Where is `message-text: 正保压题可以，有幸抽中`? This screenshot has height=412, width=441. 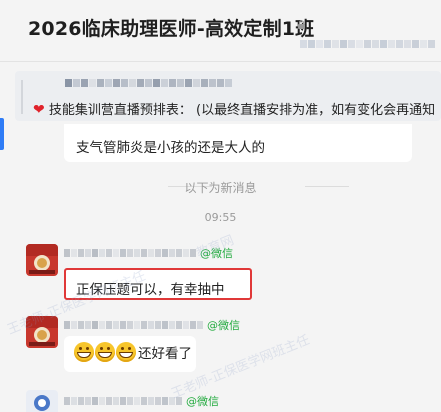 message-text: 正保压题可以，有幸抽中 is located at coordinates (150, 290).